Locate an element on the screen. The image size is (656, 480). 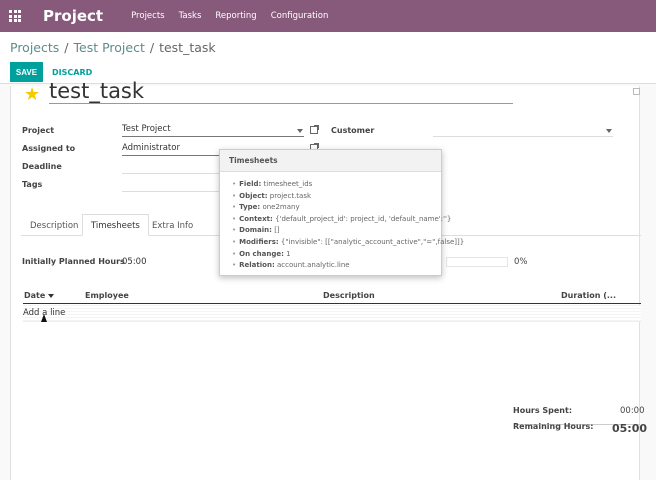
column-description: Description is located at coordinates (349, 295).